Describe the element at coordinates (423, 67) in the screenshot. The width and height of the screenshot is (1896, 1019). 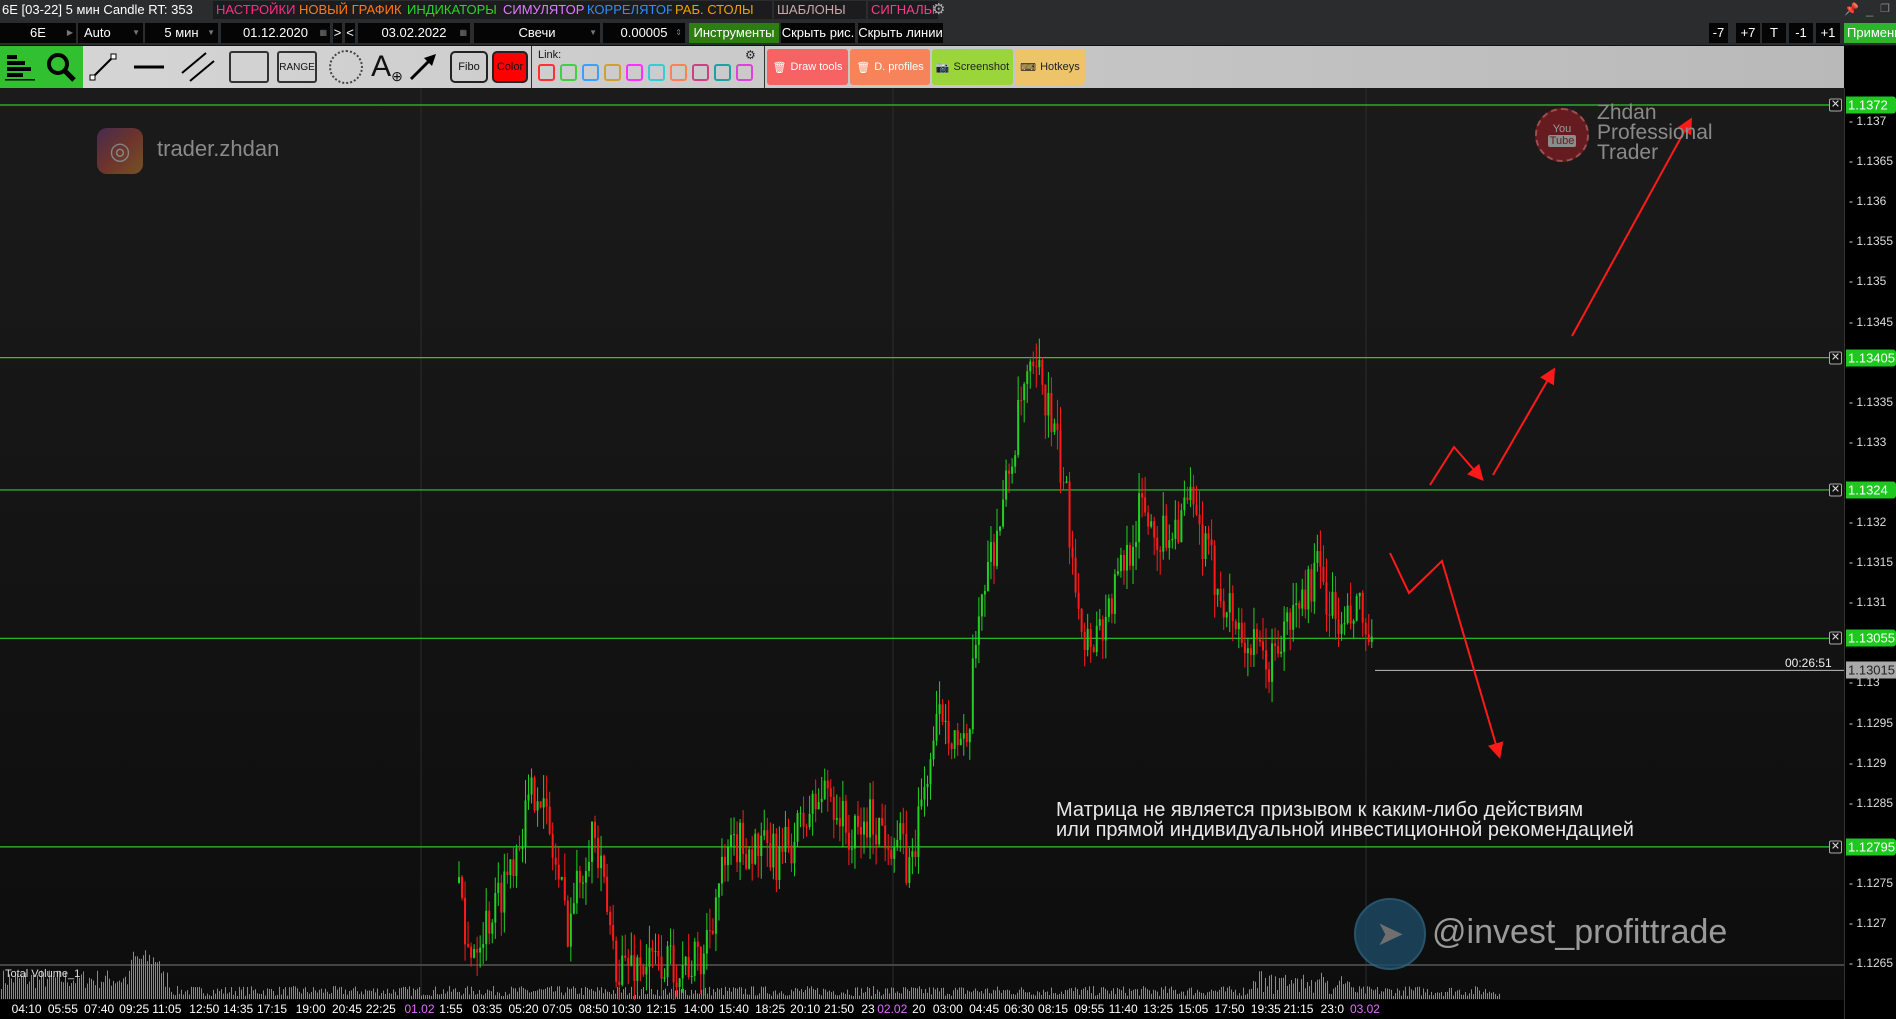
I see `arrow-tool-icon` at that location.